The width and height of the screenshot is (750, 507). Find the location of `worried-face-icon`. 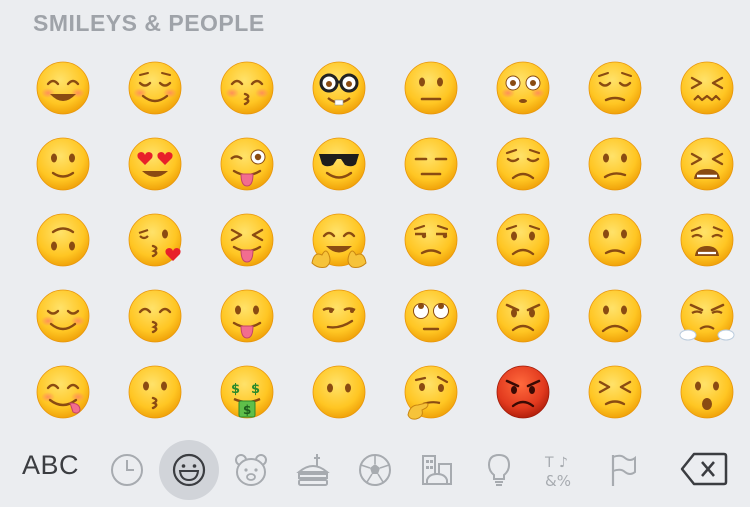

worried-face-icon is located at coordinates (523, 240).